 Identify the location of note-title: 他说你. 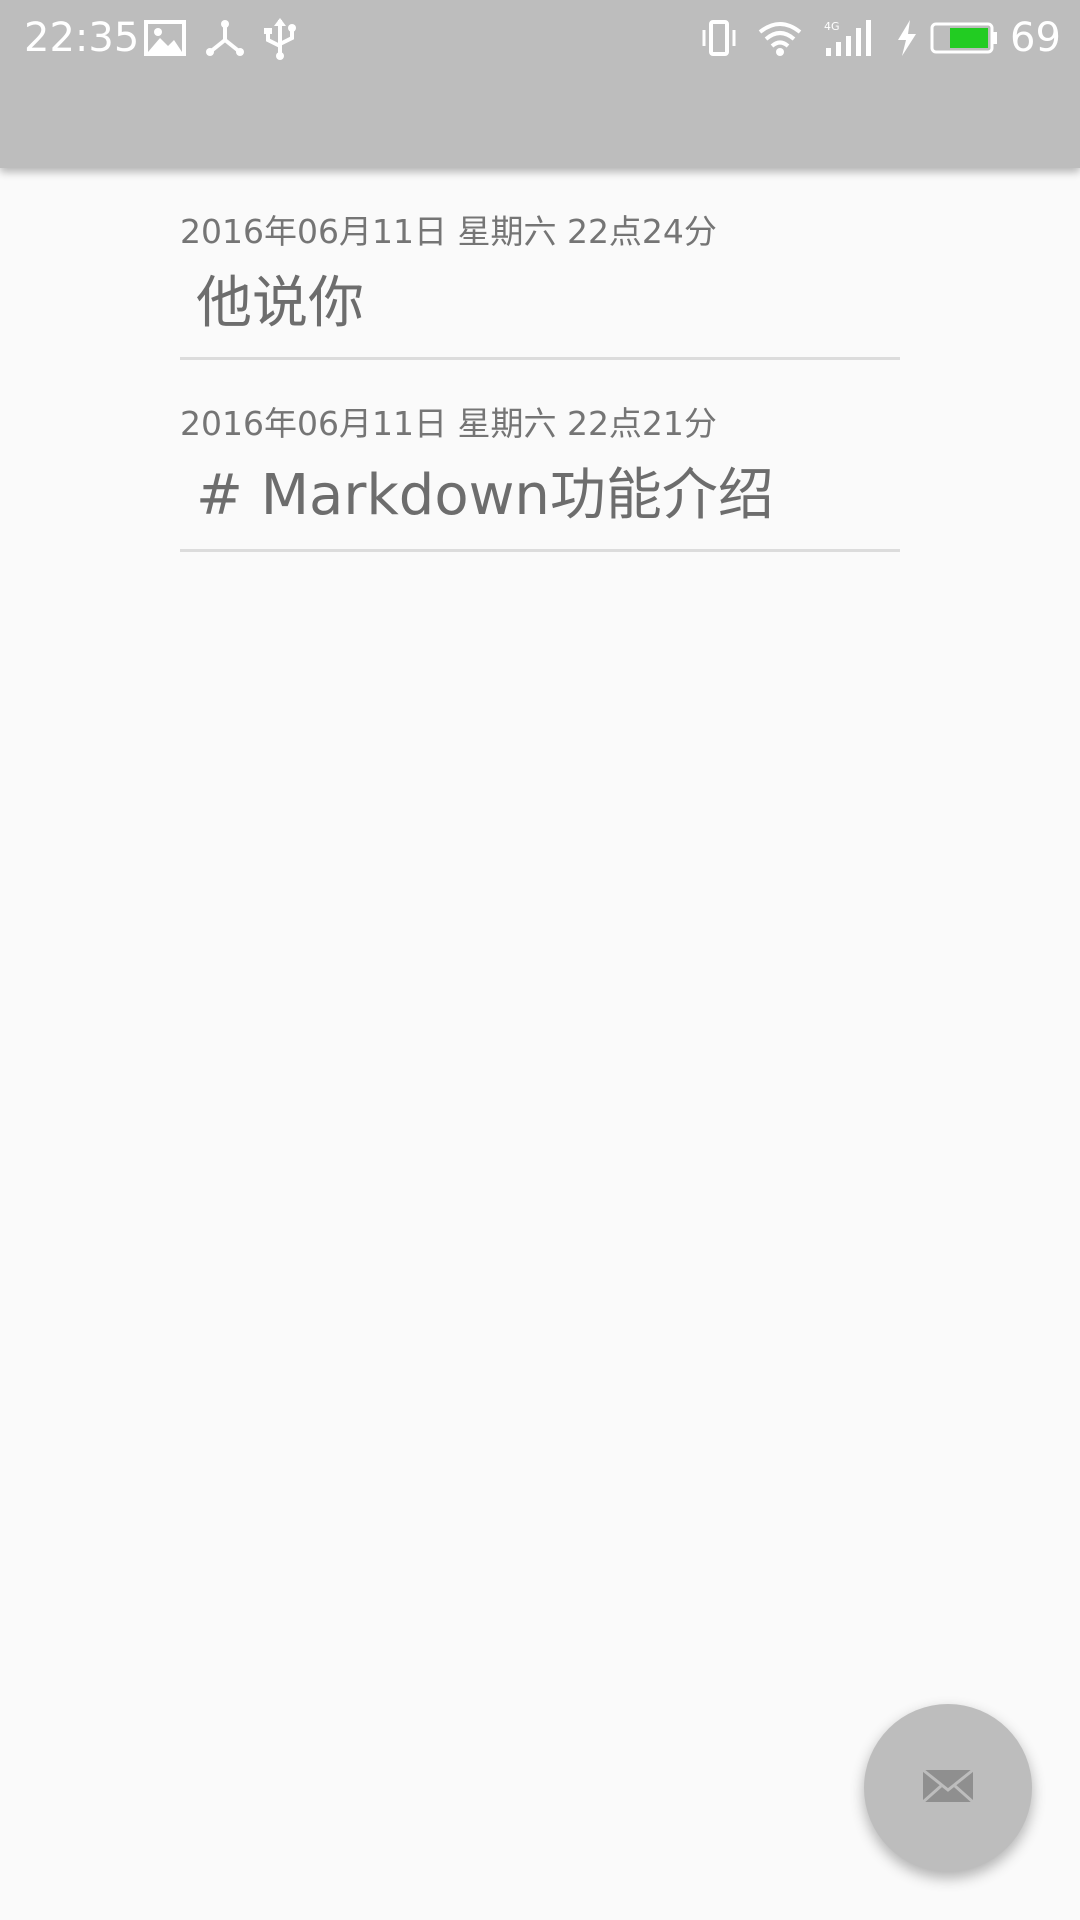
(280, 303).